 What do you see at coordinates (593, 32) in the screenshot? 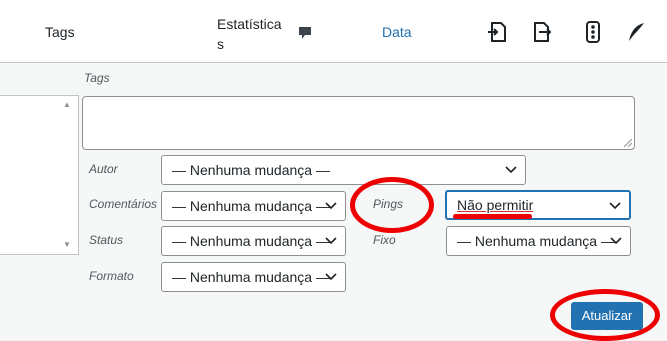
I see `traffic-light-icon` at bounding box center [593, 32].